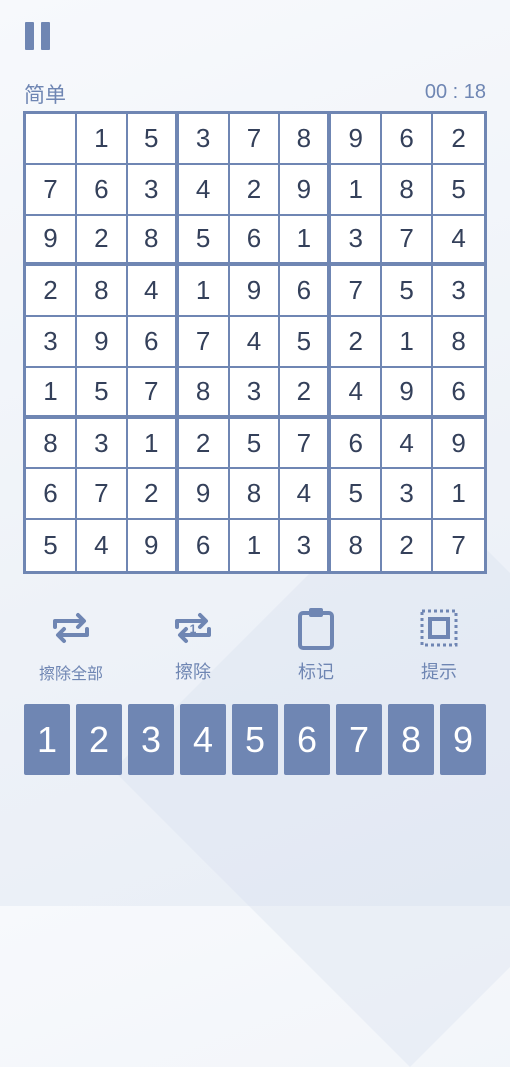  I want to click on board-cell-r4-c6: 6, so click(306, 292).